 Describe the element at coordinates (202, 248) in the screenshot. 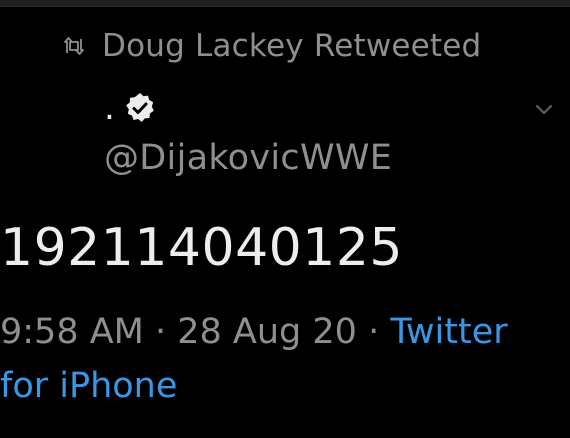

I see `tweet-text: 192114040125` at that location.